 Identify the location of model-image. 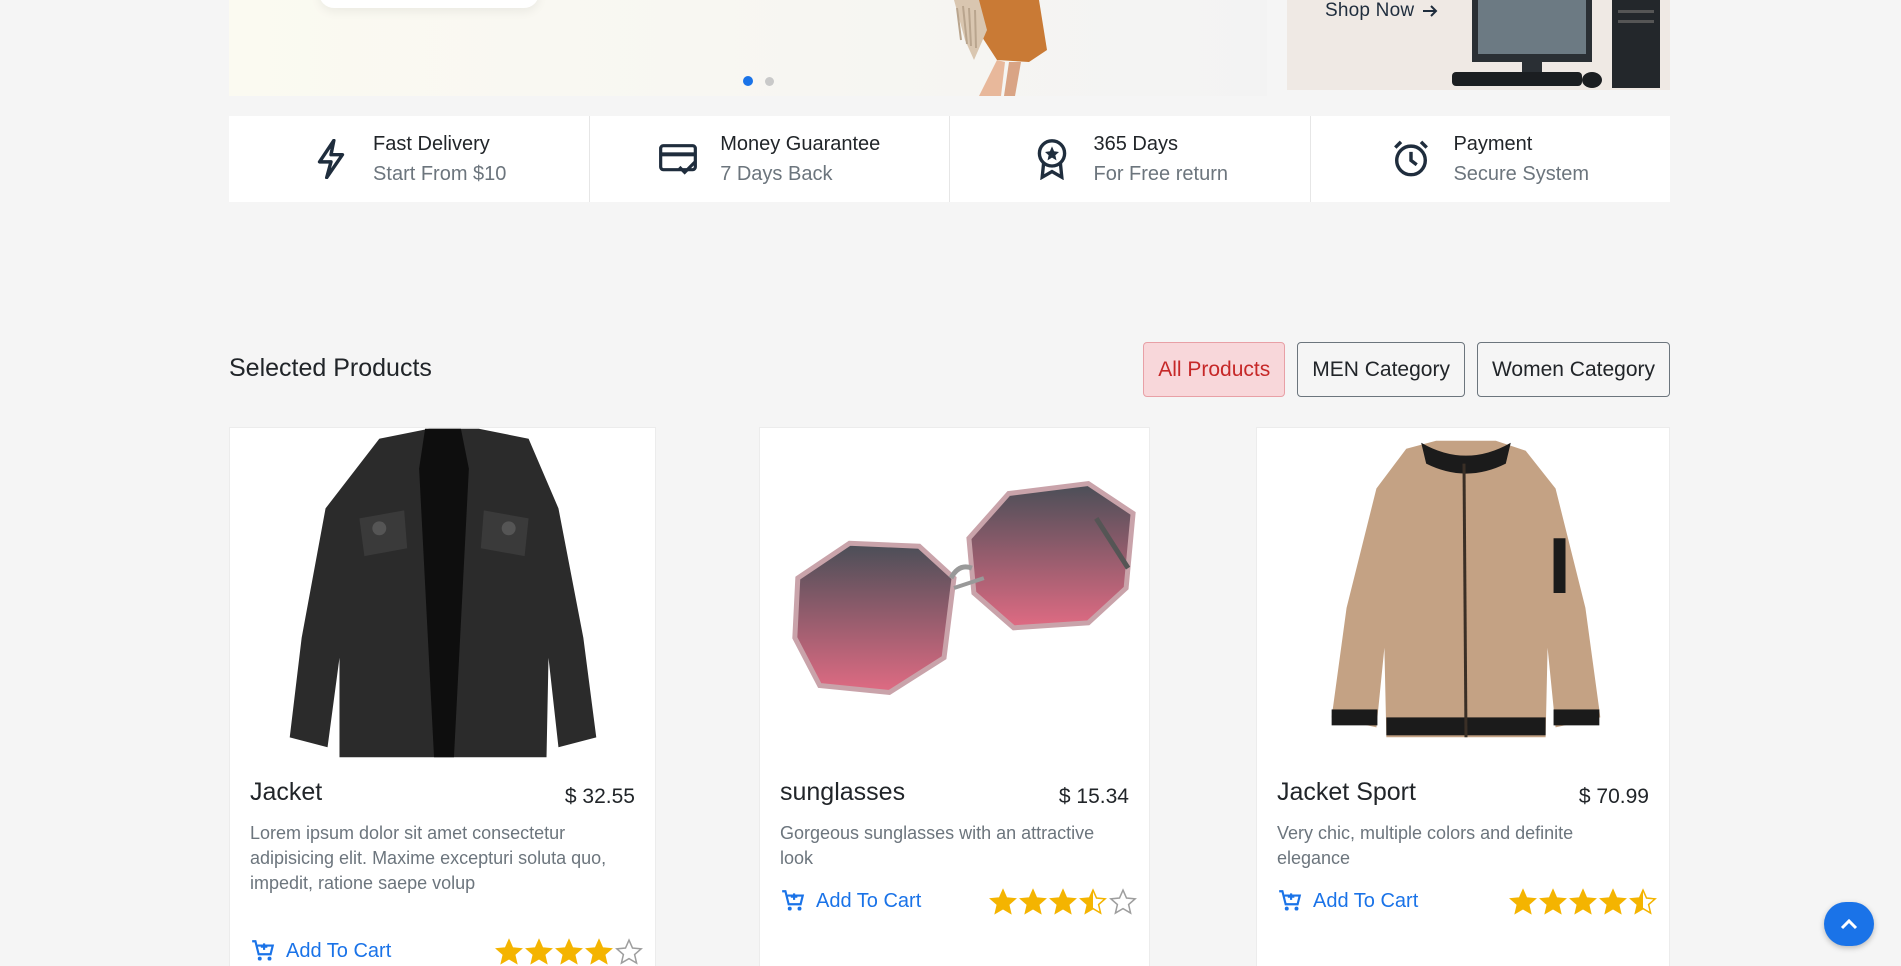
(1000, 48).